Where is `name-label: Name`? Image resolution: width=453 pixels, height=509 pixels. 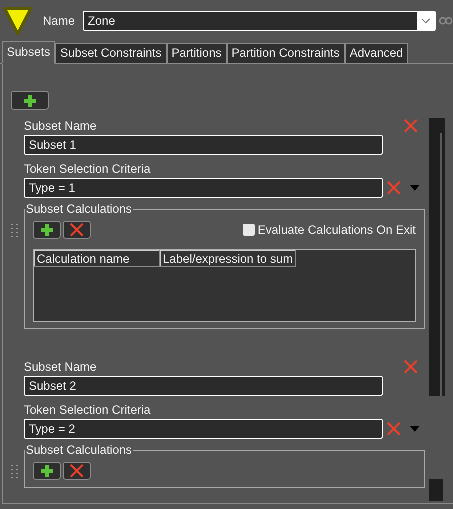 name-label: Name is located at coordinates (59, 21).